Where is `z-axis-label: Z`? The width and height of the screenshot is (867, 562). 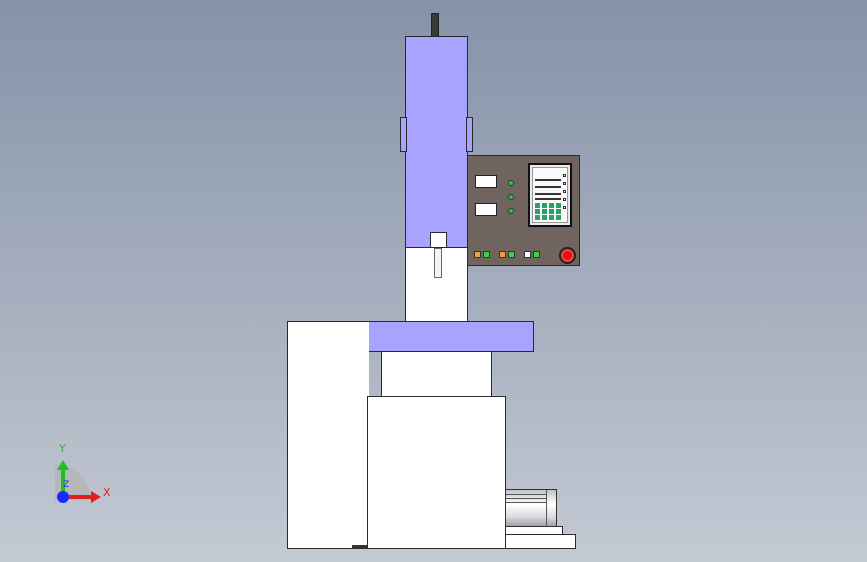
z-axis-label: Z is located at coordinates (66, 485).